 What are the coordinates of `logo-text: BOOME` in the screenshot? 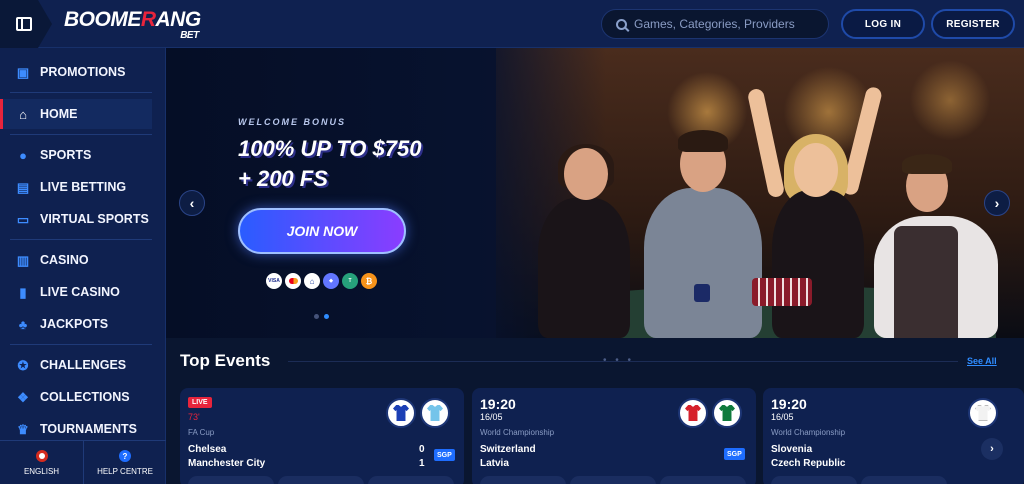 It's located at (102, 19).